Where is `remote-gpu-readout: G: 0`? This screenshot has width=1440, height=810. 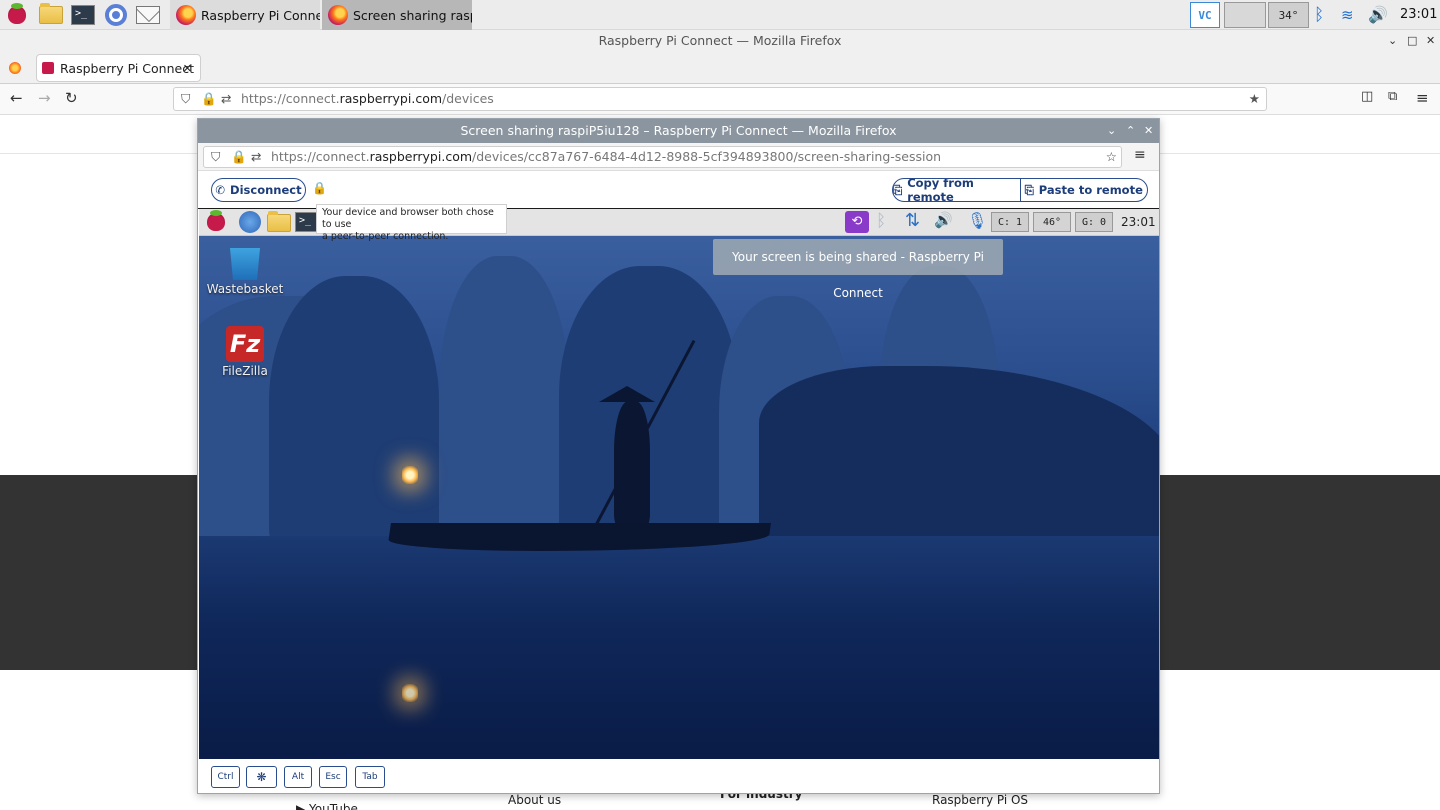
remote-gpu-readout: G: 0 is located at coordinates (1094, 222).